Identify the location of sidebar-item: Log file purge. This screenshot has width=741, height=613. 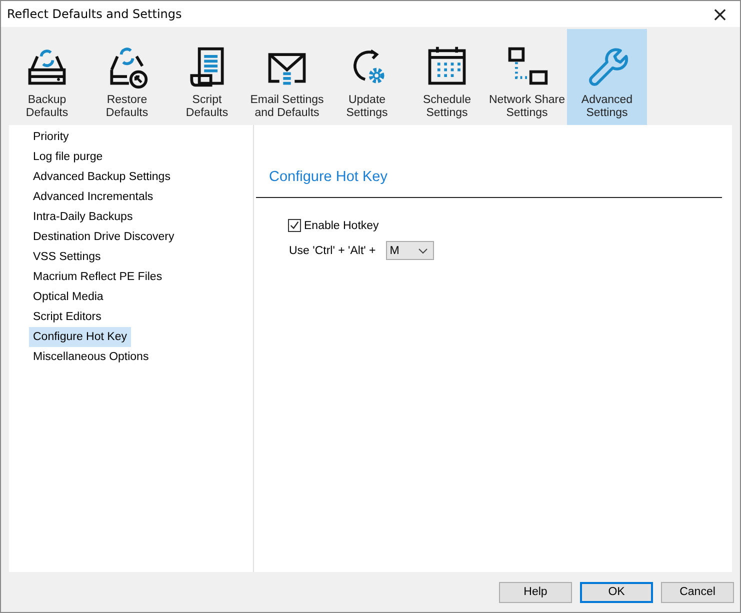
(68, 157).